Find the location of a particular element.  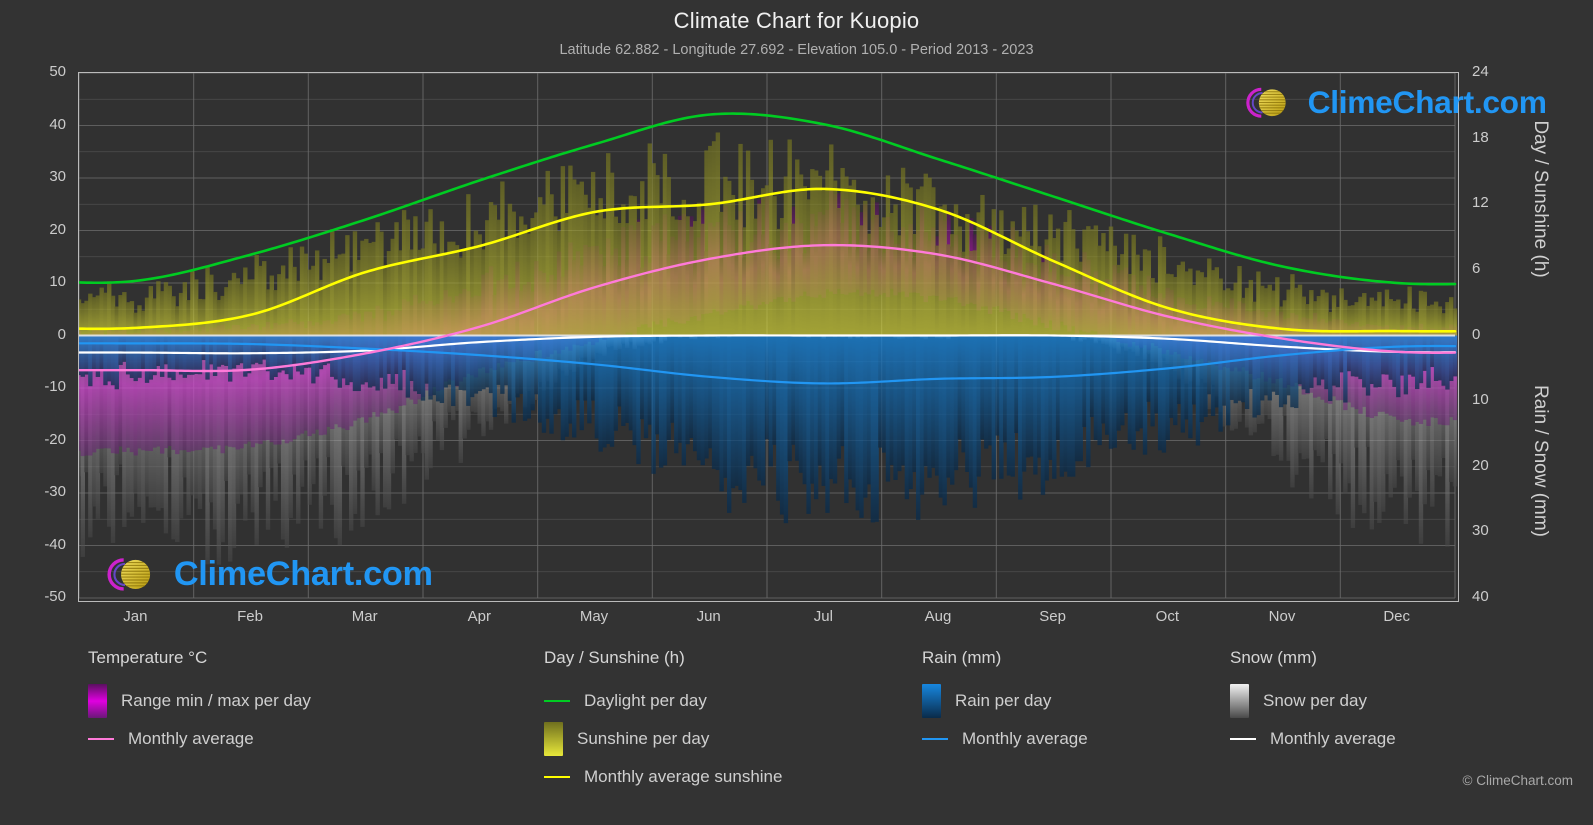

x-tick-sep: Sep is located at coordinates (1052, 616).